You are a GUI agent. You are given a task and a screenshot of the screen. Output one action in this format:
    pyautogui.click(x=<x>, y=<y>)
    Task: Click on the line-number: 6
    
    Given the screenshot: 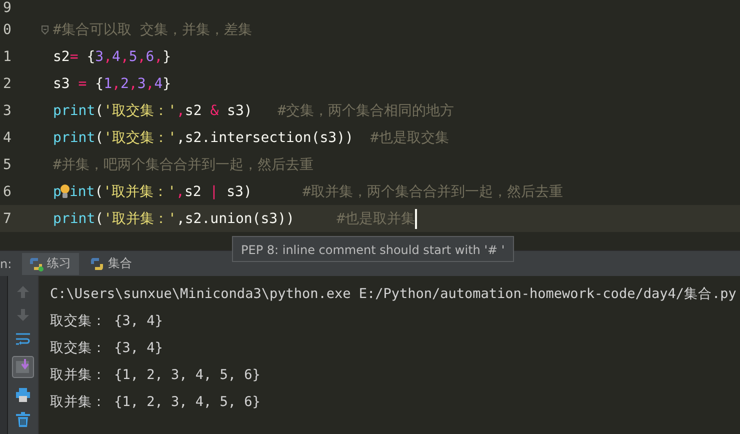 What is the action you would take?
    pyautogui.click(x=7, y=192)
    